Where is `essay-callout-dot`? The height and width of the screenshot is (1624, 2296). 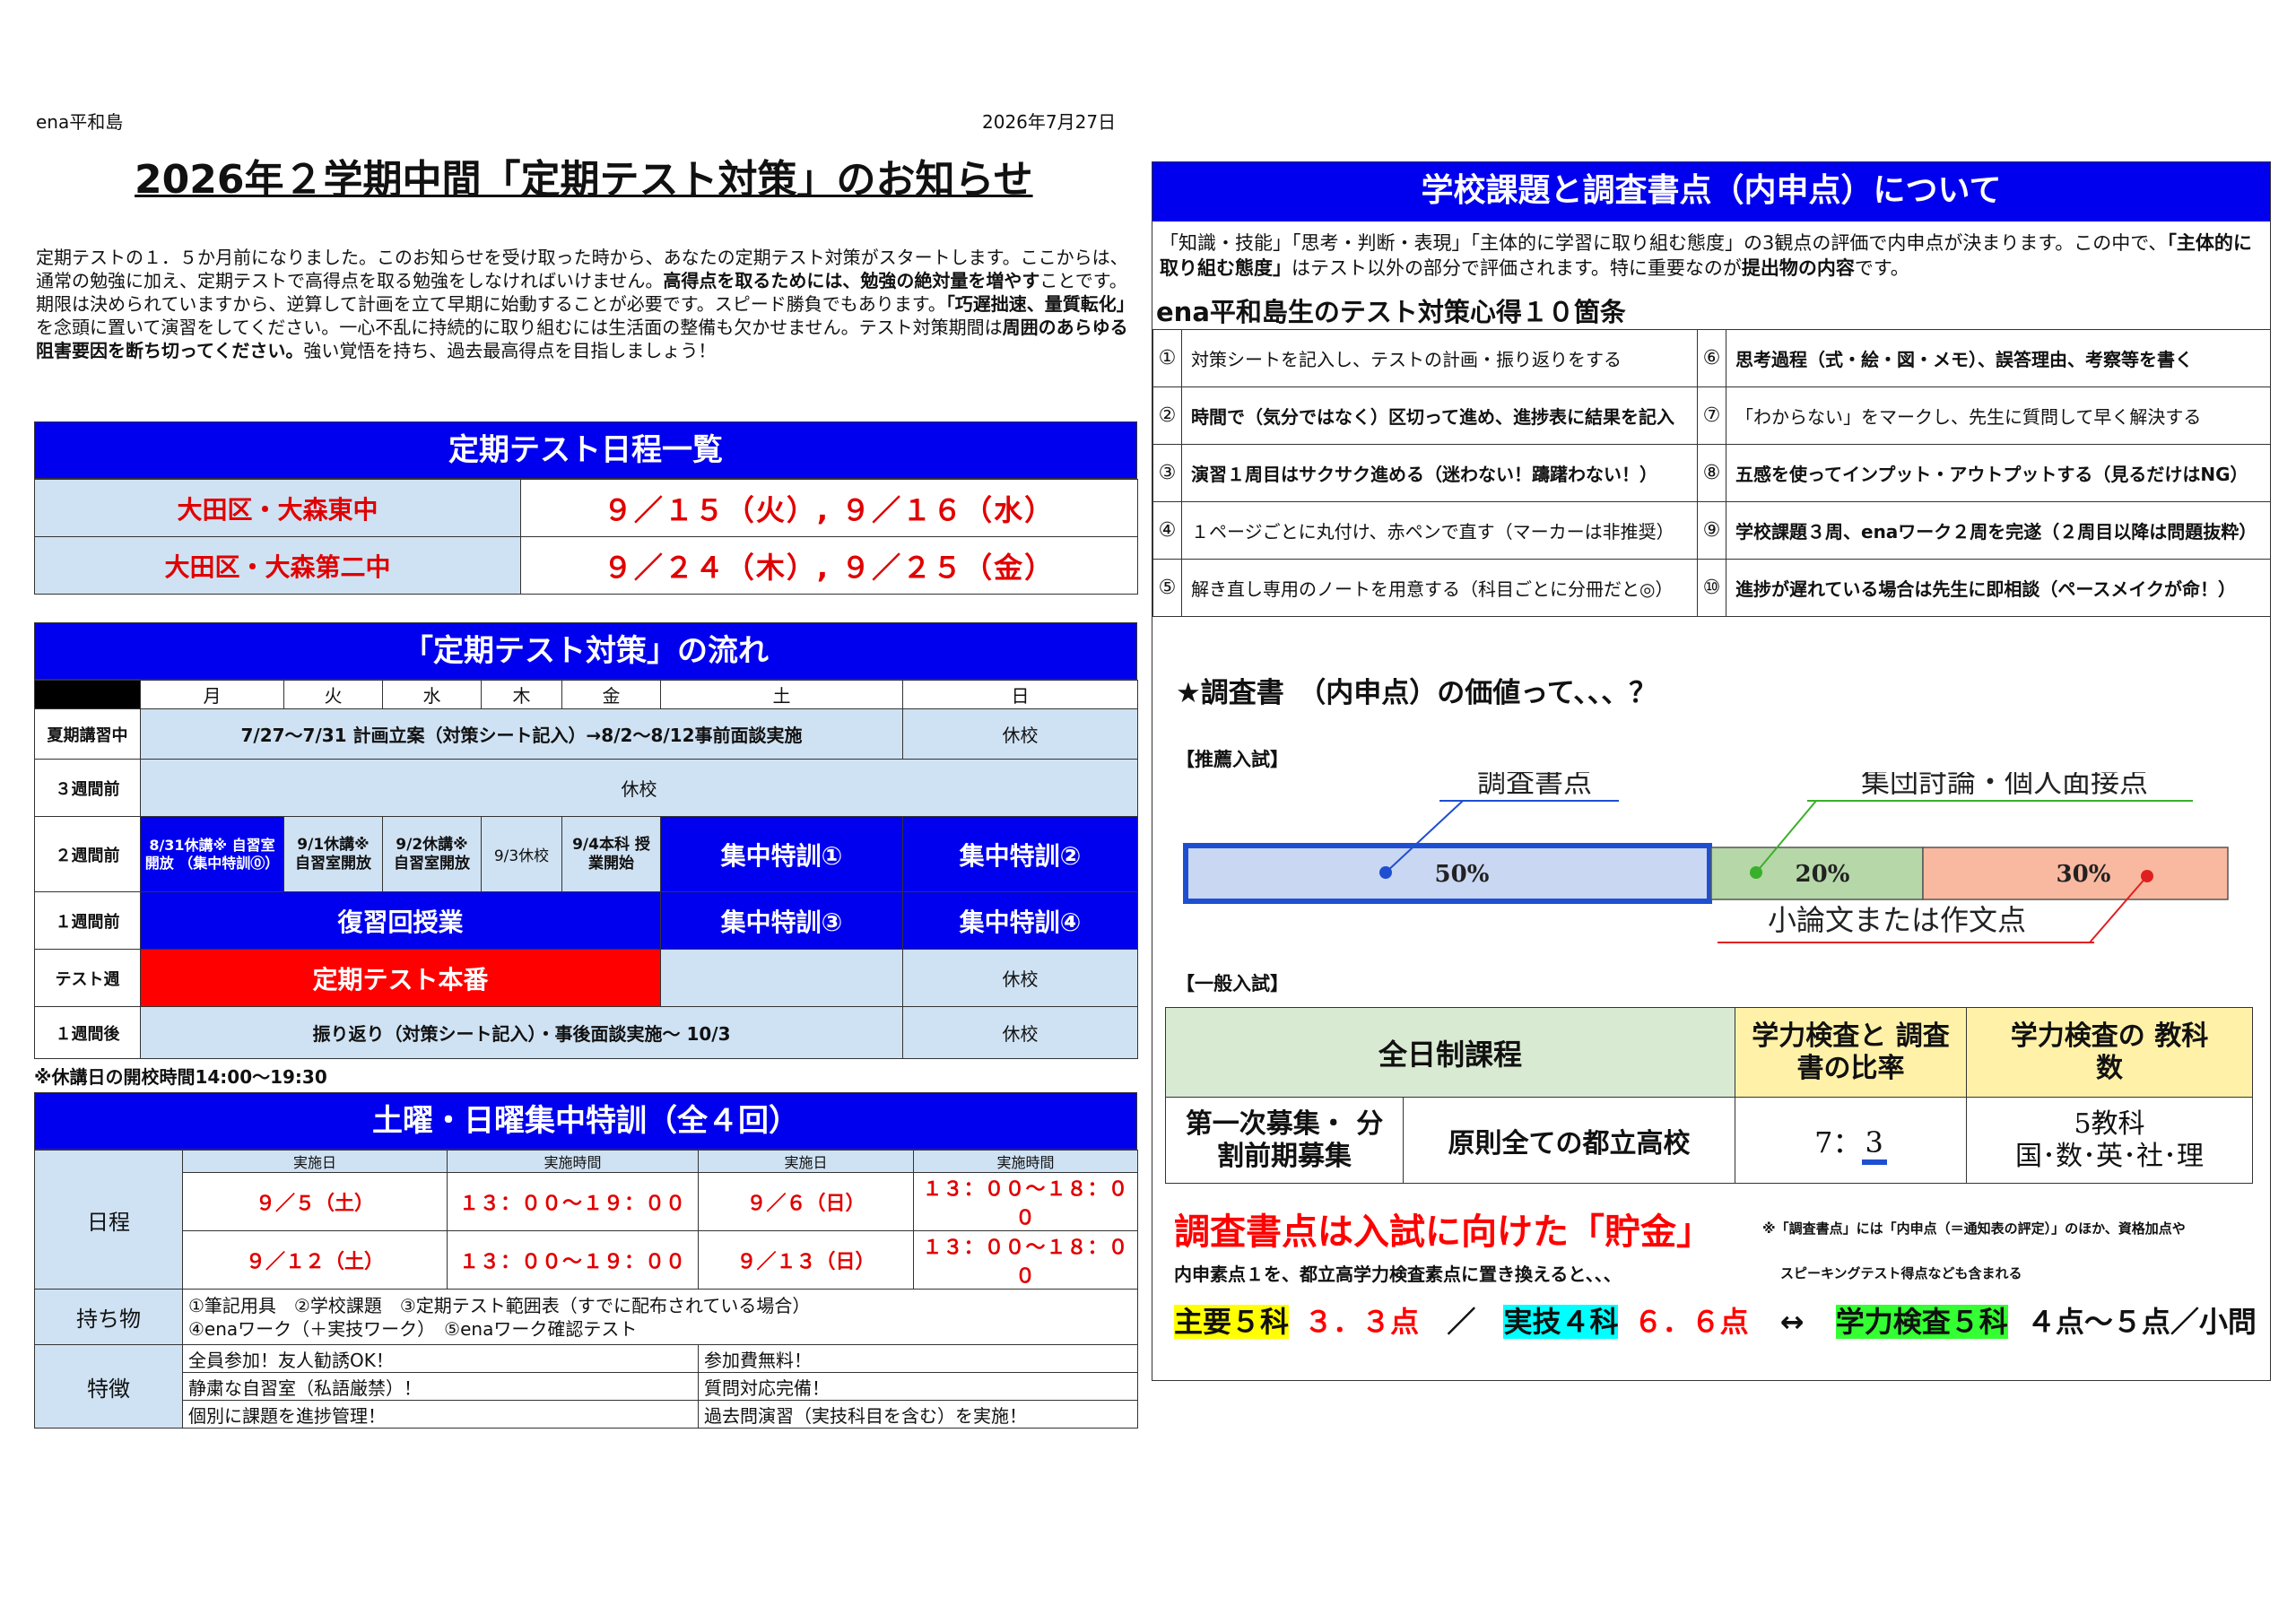
essay-callout-dot is located at coordinates (2147, 876).